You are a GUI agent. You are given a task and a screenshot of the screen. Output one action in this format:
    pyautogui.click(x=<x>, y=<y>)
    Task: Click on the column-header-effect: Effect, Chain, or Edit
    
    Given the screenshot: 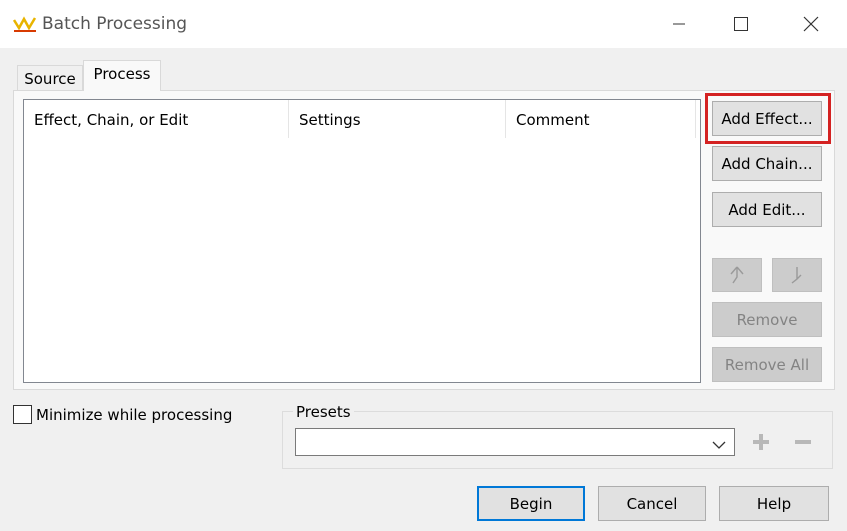 What is the action you would take?
    pyautogui.click(x=156, y=119)
    